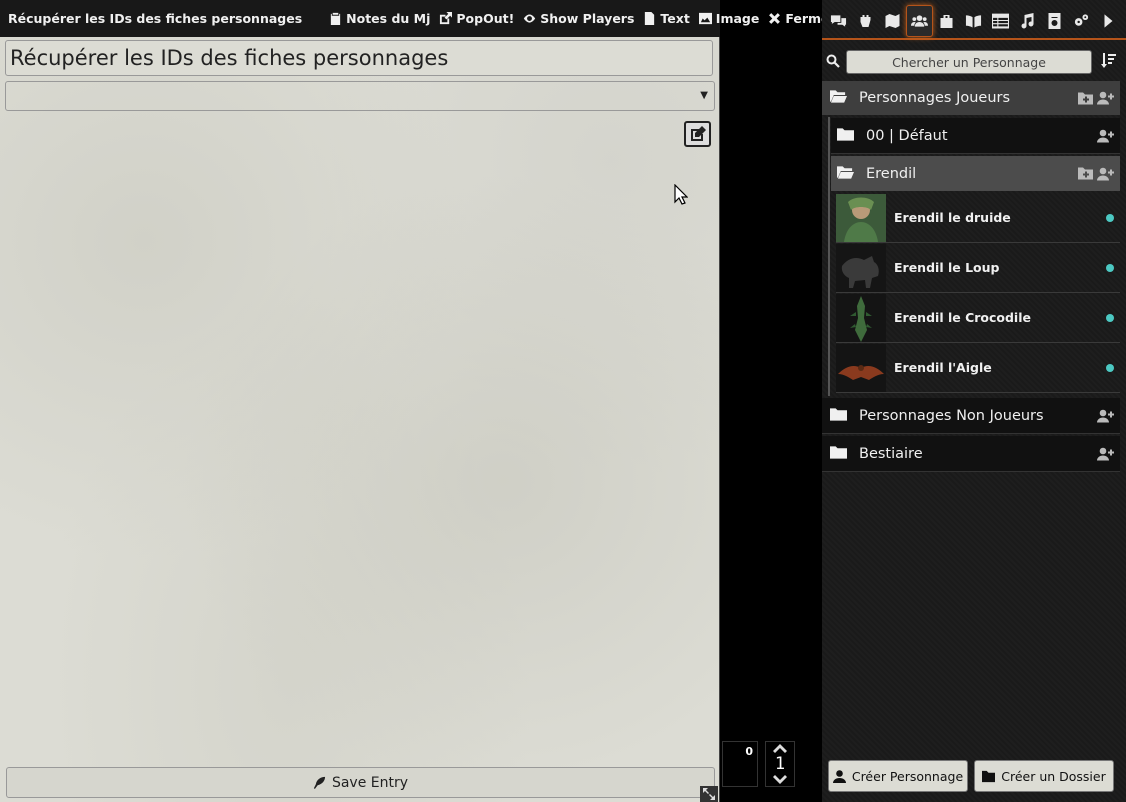 The height and width of the screenshot is (802, 1126). I want to click on cogs-icon, so click(1081, 20).